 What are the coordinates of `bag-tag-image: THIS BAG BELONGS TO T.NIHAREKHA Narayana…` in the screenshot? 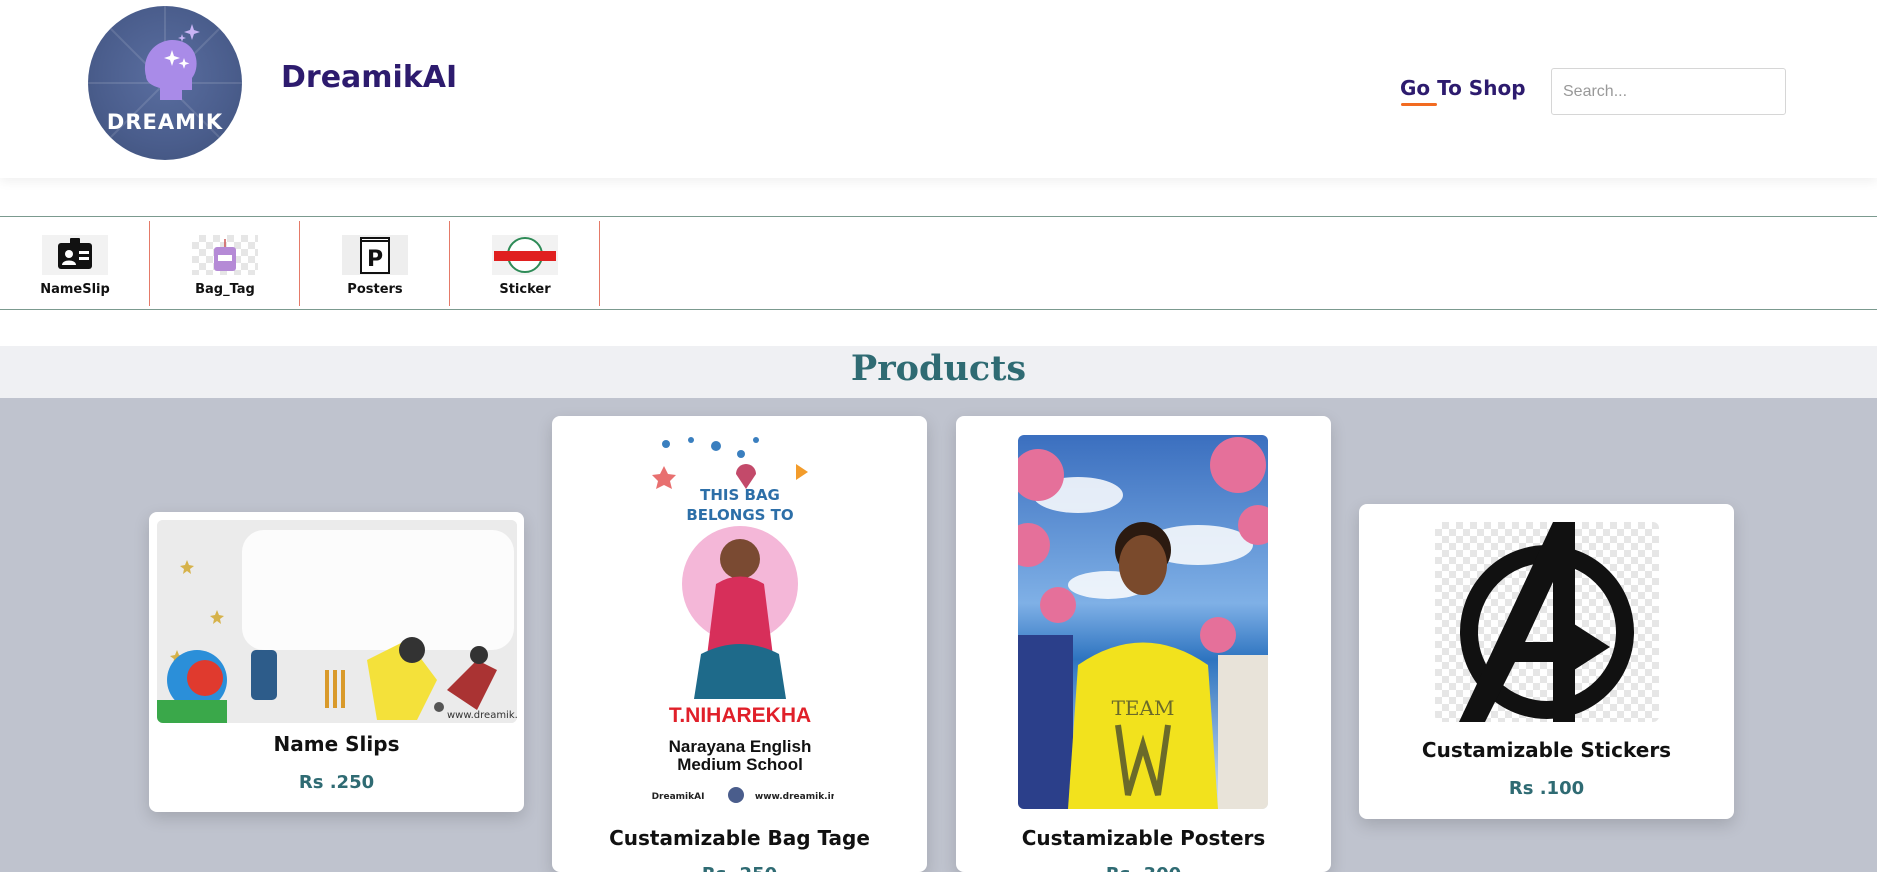 It's located at (740, 620).